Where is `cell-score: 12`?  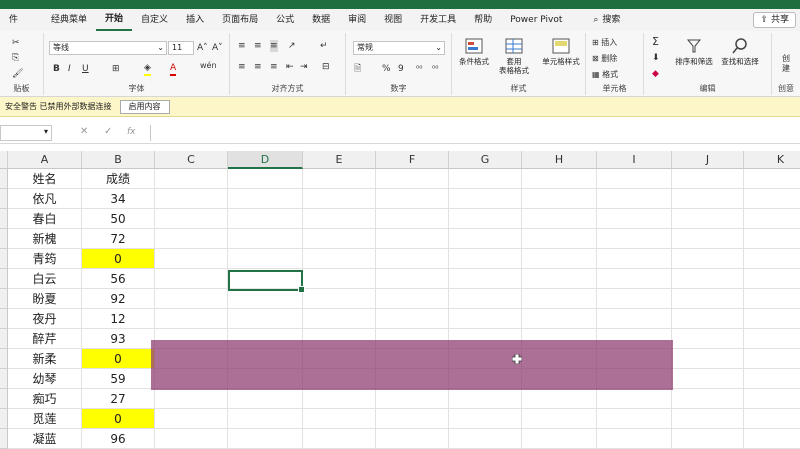
cell-score: 12 is located at coordinates (118, 319).